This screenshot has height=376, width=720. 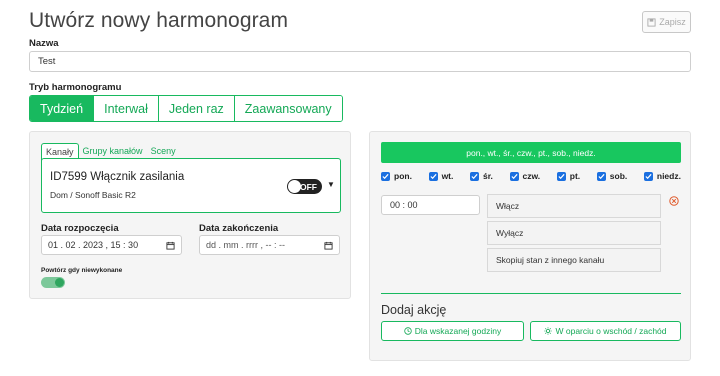 What do you see at coordinates (239, 228) in the screenshot?
I see `end-date-label: Data zakończenia` at bounding box center [239, 228].